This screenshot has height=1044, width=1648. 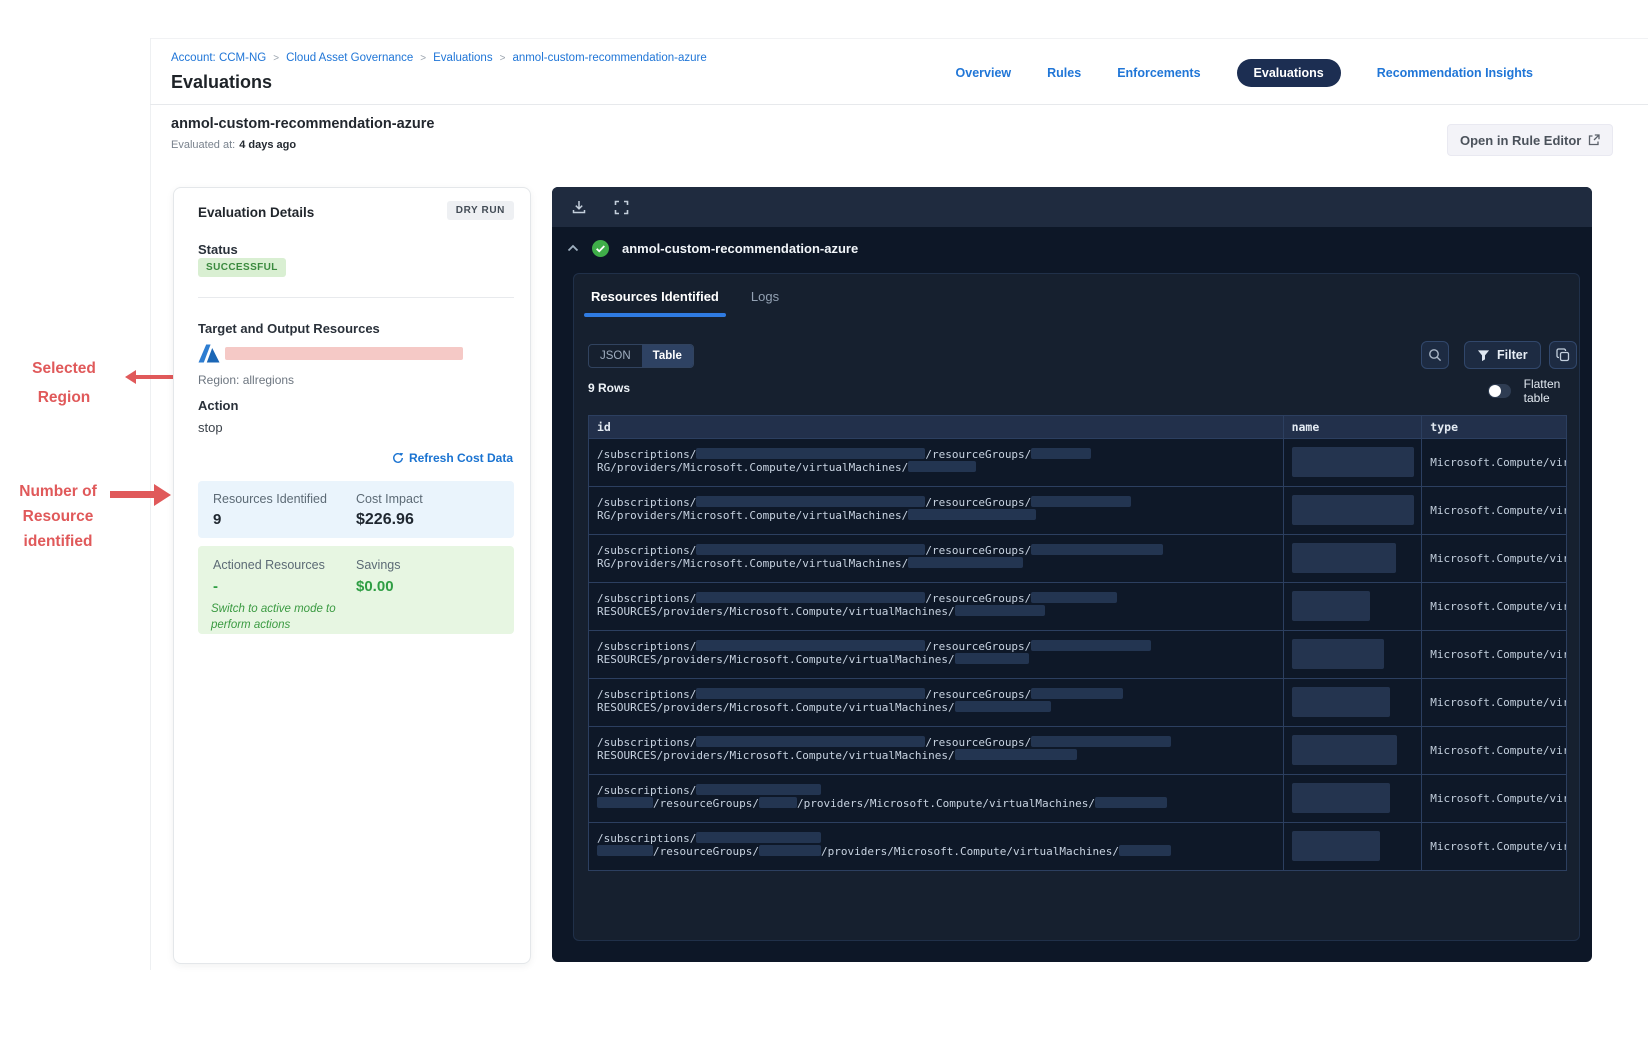 I want to click on region-value: Region: allregions, so click(x=246, y=380).